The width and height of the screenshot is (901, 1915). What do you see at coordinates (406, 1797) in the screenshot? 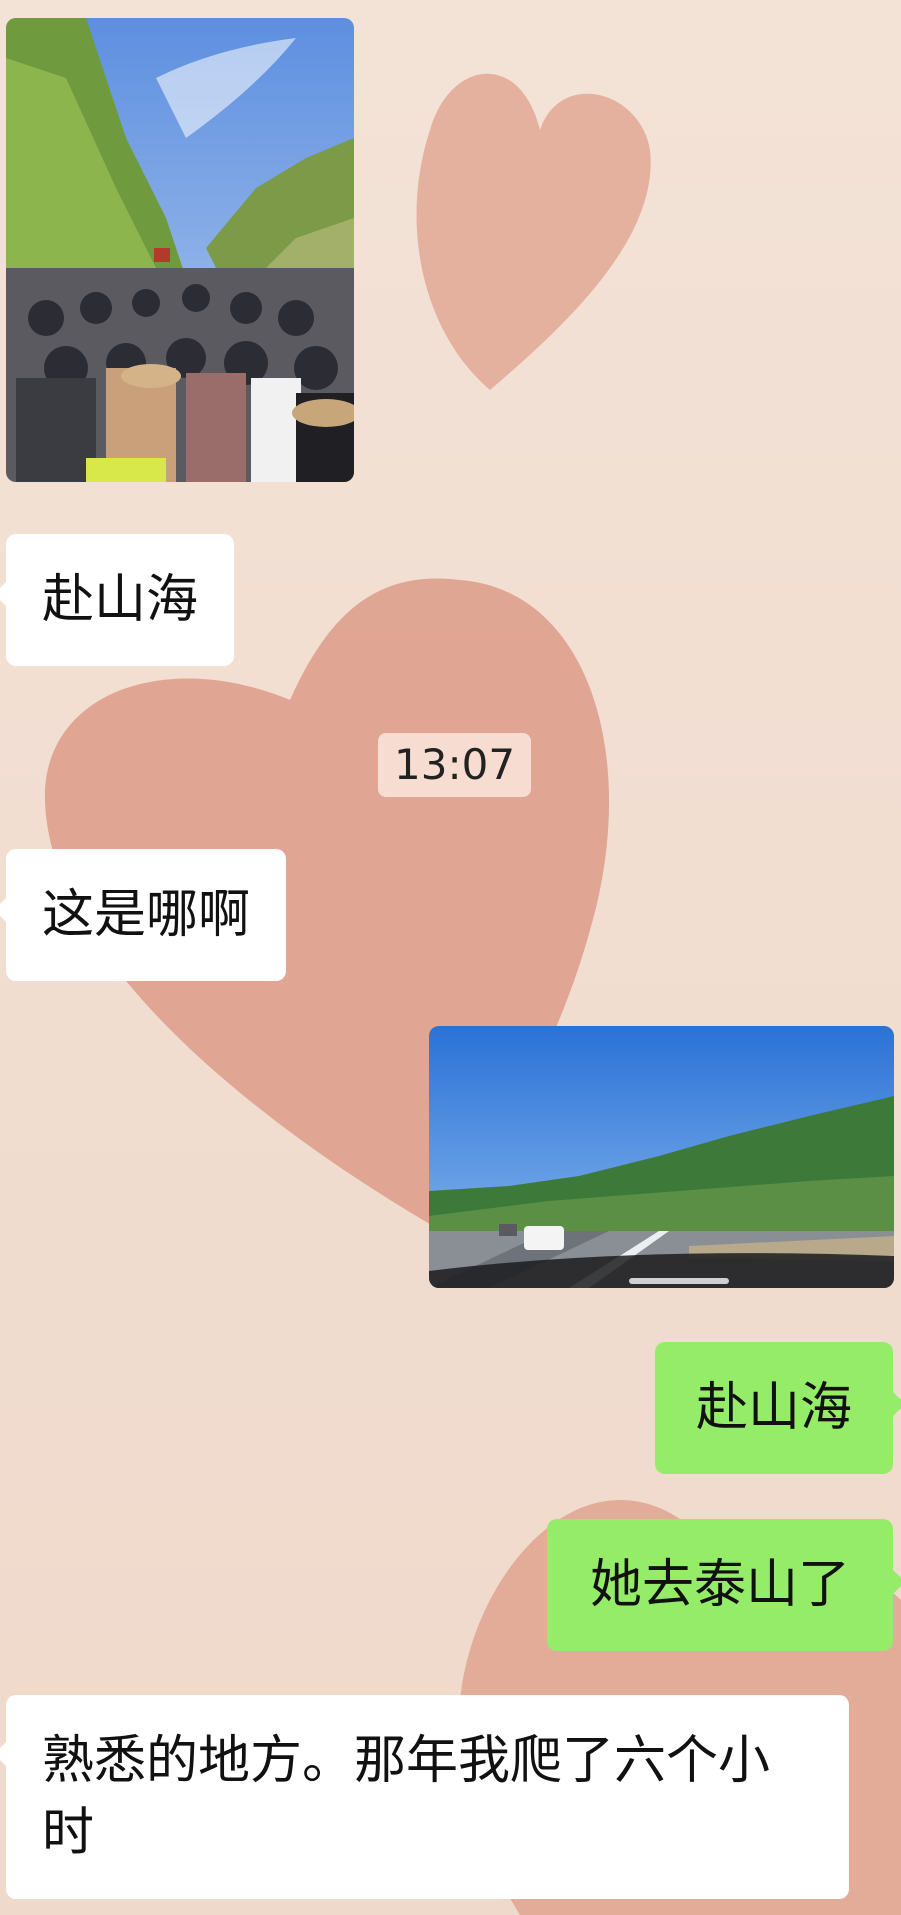
I see `message-text: 熟悉的地方。那年我爬了六个小时` at bounding box center [406, 1797].